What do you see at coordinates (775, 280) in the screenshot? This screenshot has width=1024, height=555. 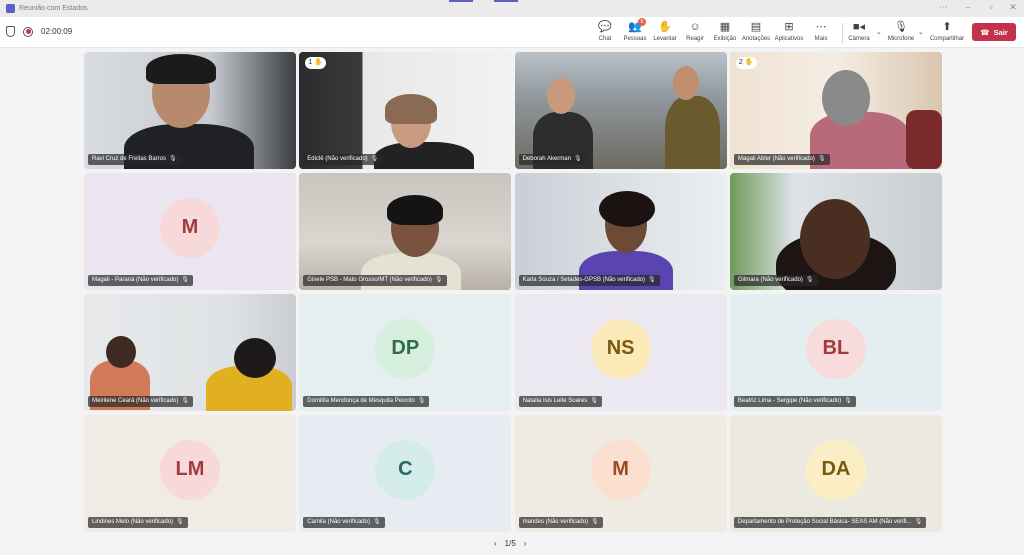 I see `participant-name: Gilmara (Não verificado) 🎙` at bounding box center [775, 280].